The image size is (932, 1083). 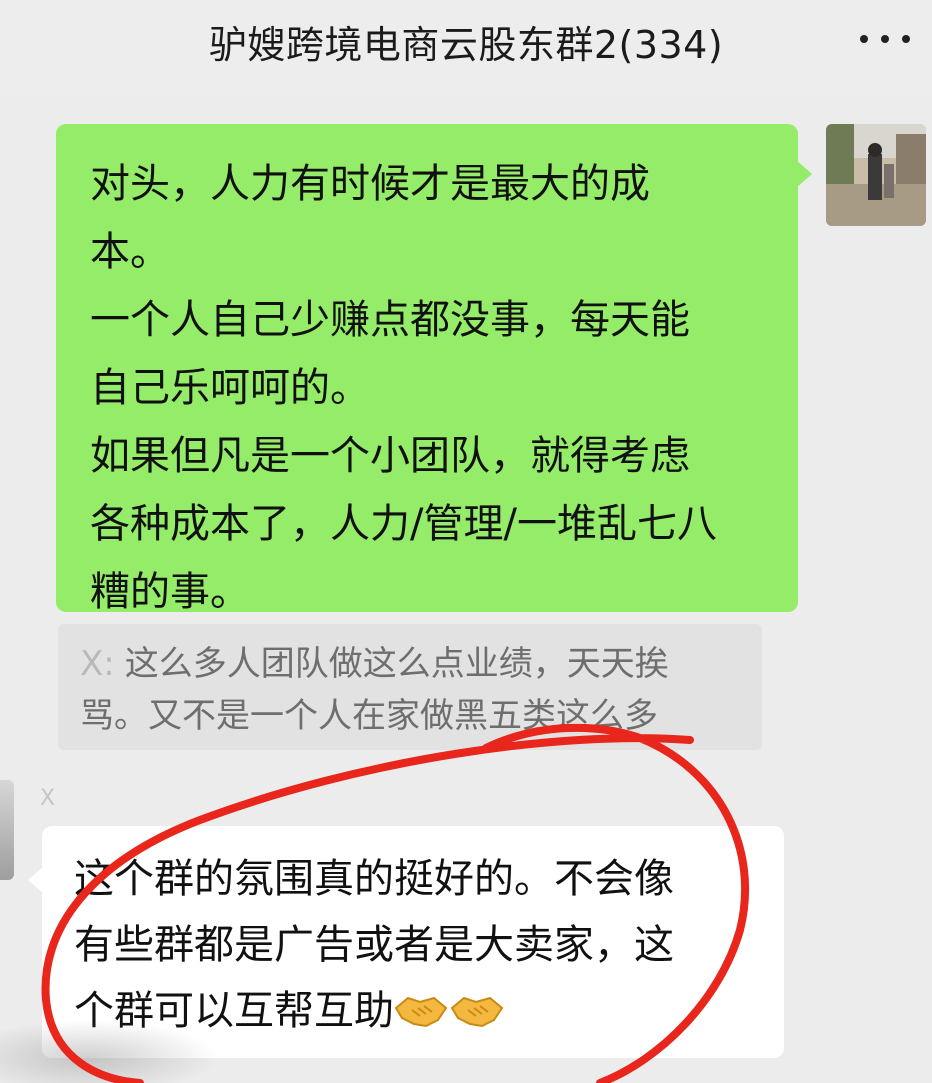 What do you see at coordinates (48, 798) in the screenshot?
I see `sender-name: X` at bounding box center [48, 798].